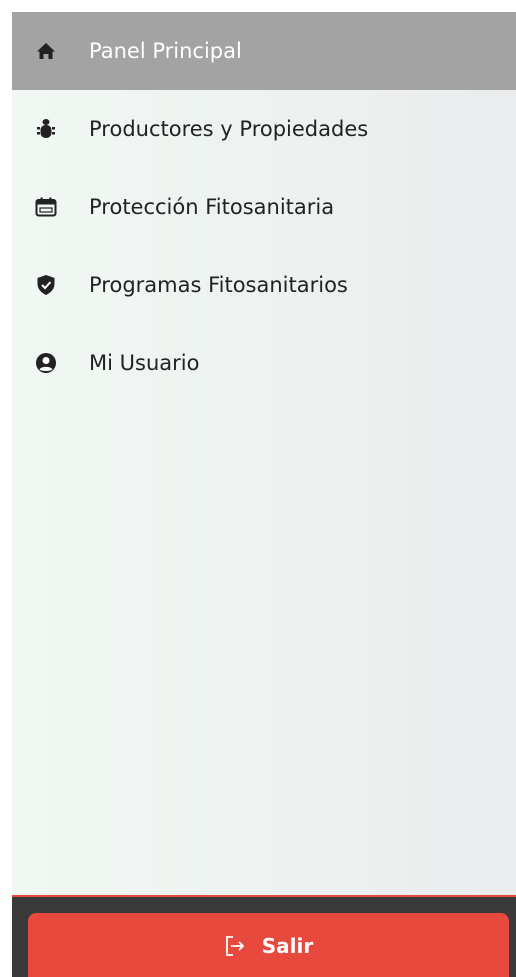  Describe the element at coordinates (144, 363) in the screenshot. I see `sidebar-item-label: Mi Usuario` at that location.